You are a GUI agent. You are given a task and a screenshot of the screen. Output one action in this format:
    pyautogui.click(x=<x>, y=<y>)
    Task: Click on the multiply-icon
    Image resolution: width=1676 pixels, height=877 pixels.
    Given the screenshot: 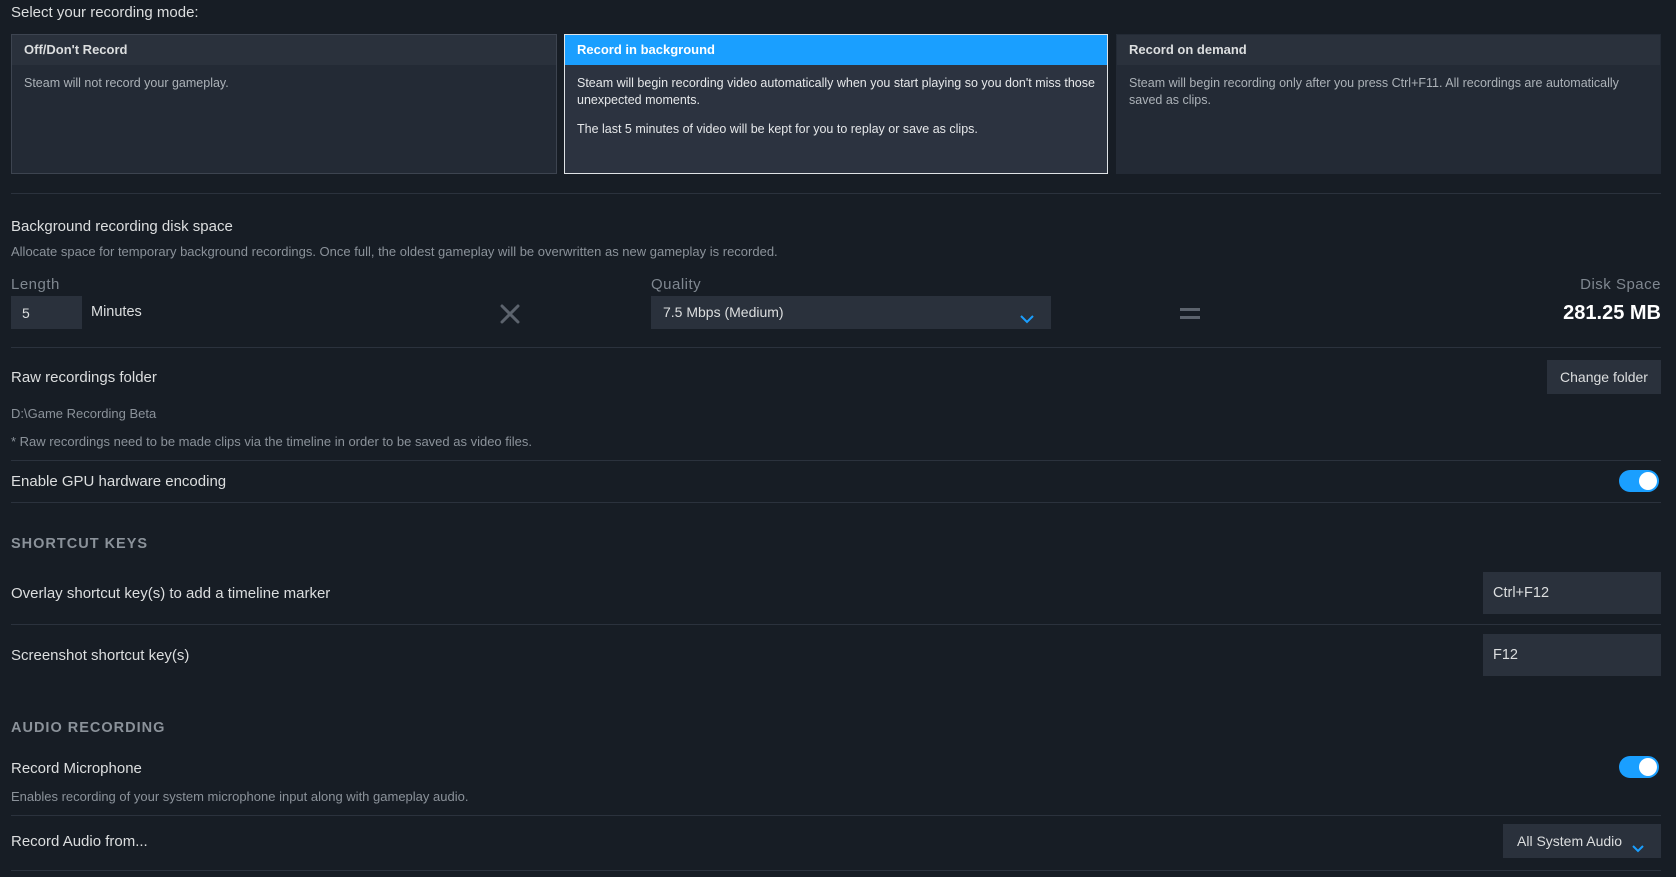 What is the action you would take?
    pyautogui.click(x=510, y=316)
    